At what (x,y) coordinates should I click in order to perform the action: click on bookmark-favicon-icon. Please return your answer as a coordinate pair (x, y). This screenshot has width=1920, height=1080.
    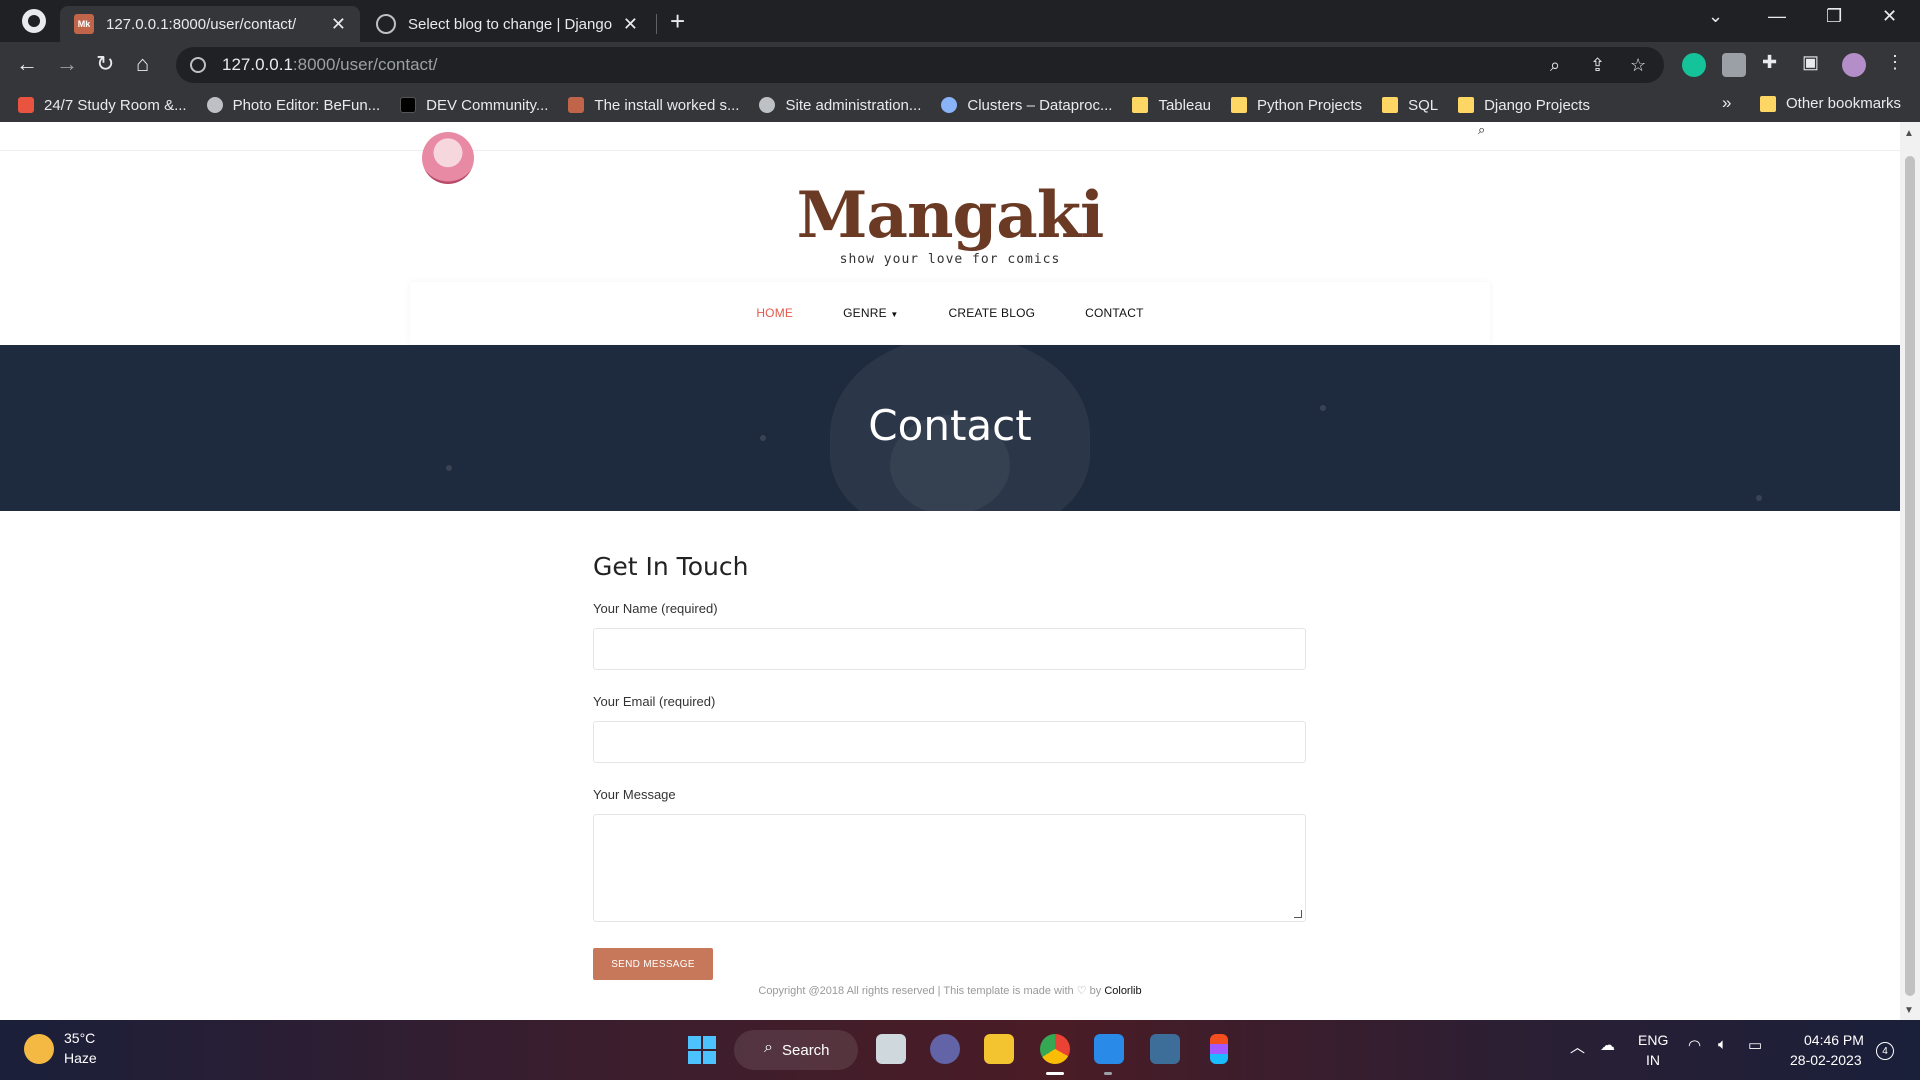
    Looking at the image, I should click on (214, 105).